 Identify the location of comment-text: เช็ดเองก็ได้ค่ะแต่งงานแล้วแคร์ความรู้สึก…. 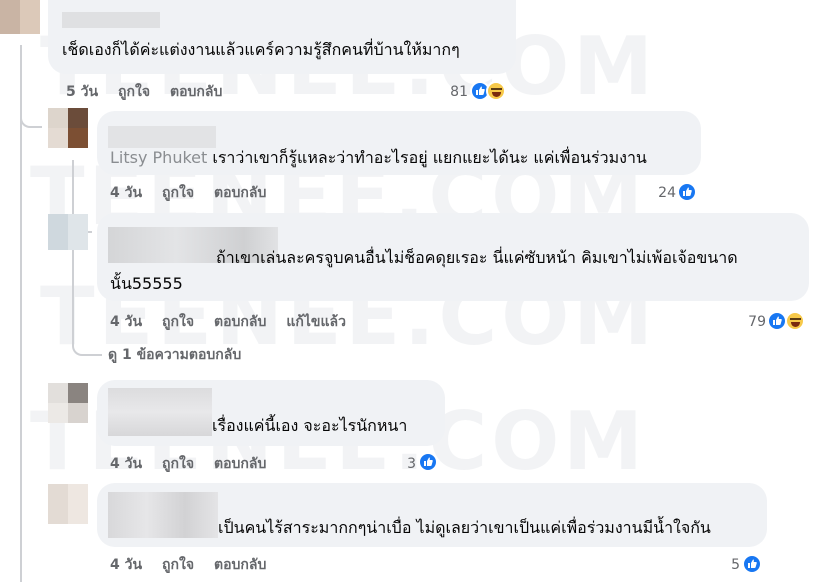
(261, 49).